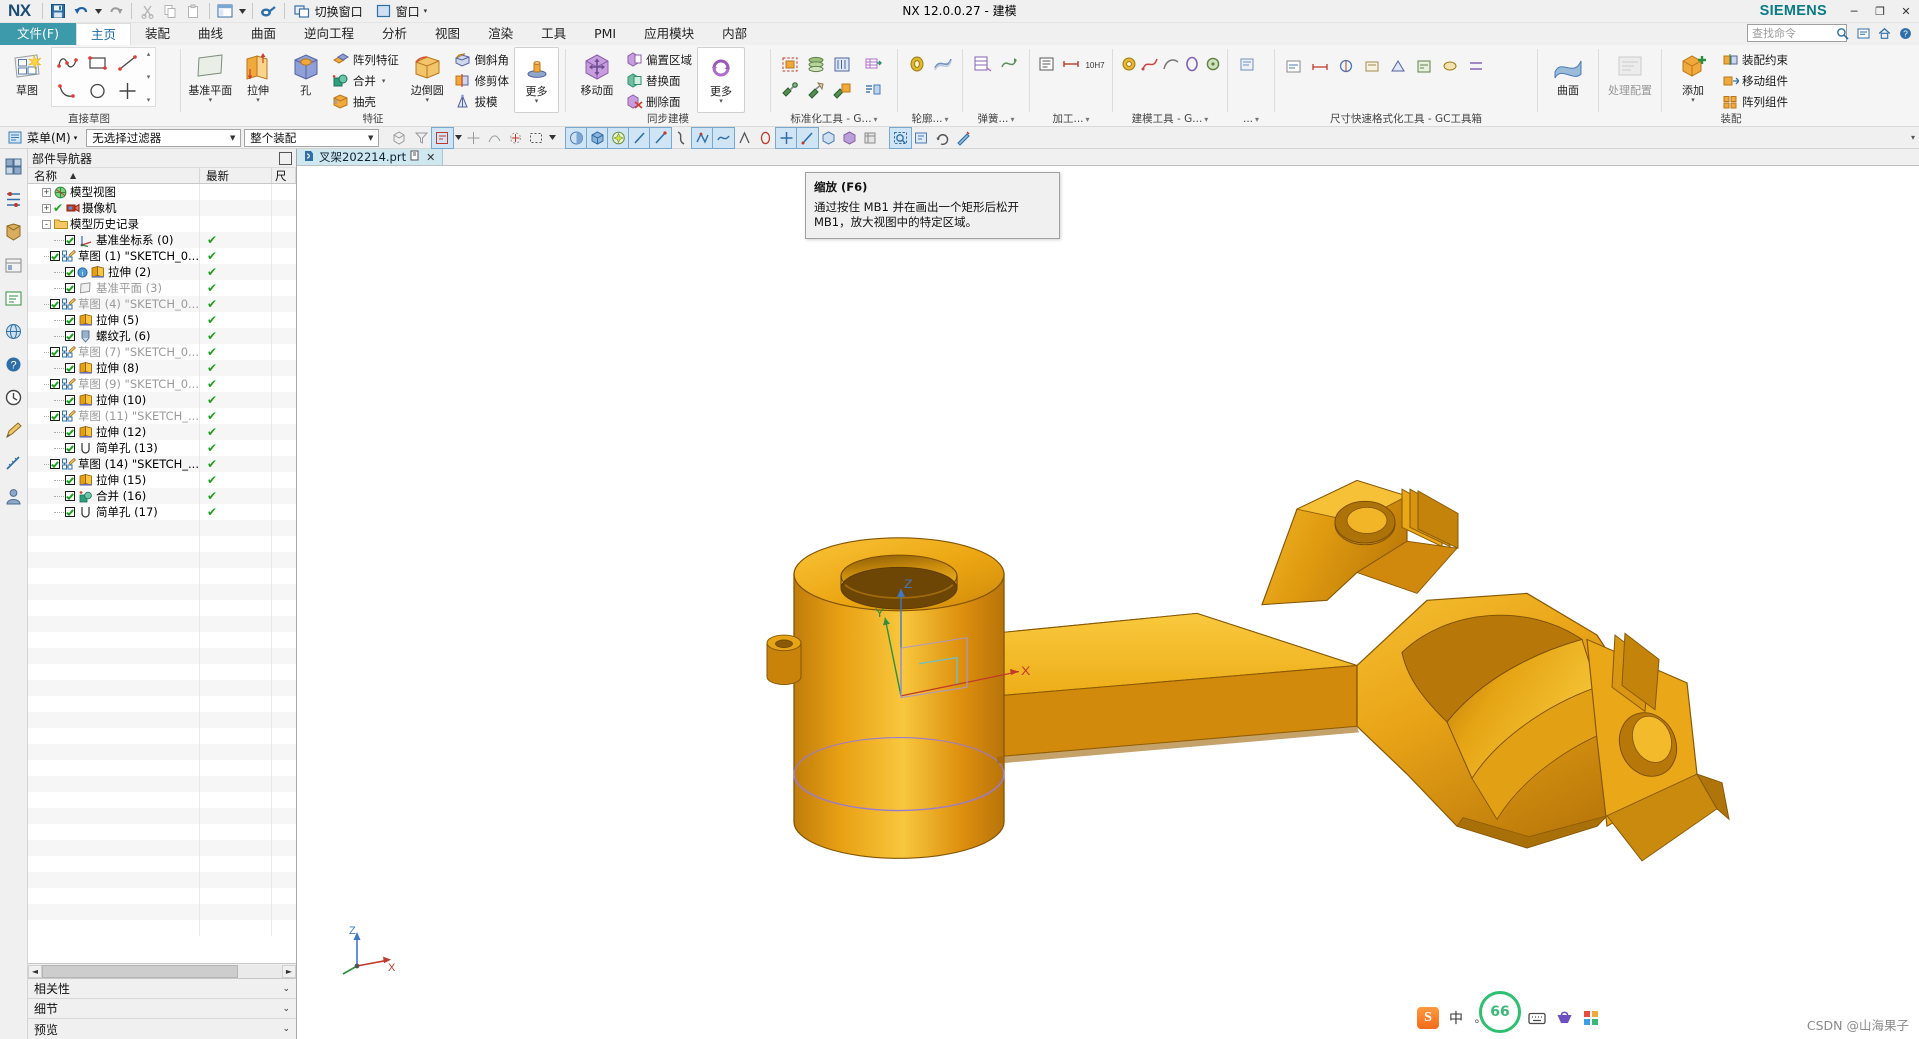 The height and width of the screenshot is (1039, 1919). I want to click on dim-format-5-icon, so click(1398, 66).